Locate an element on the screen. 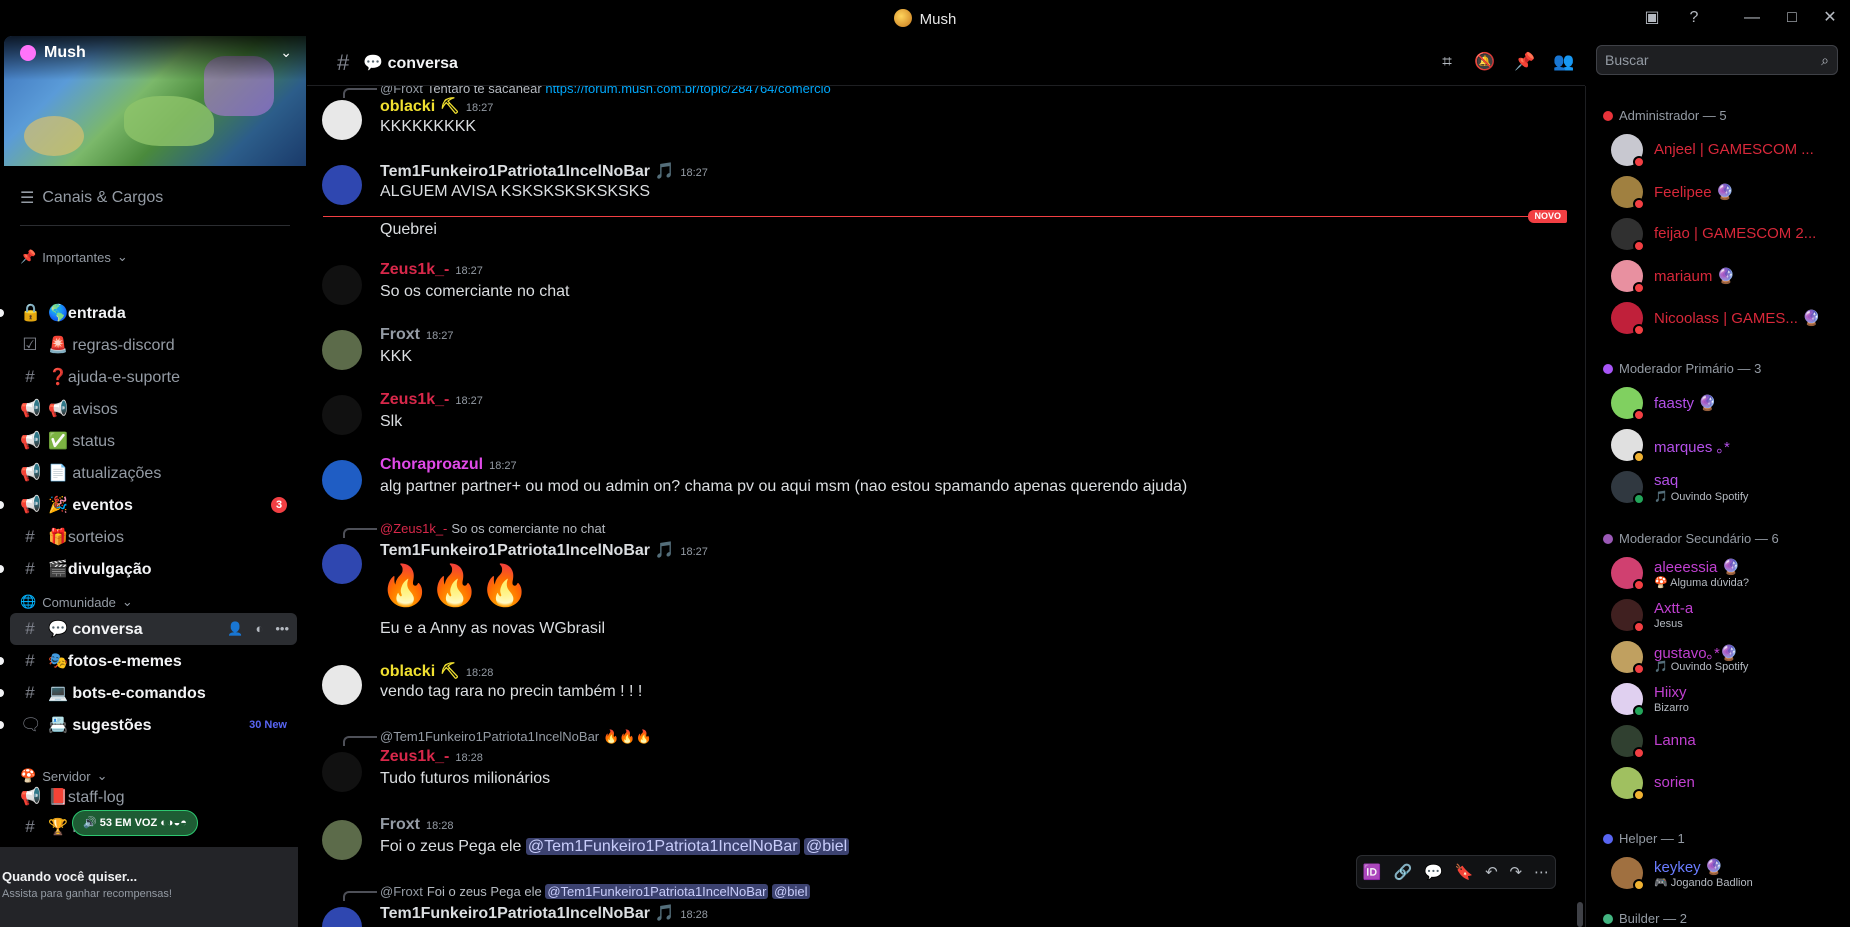 This screenshot has height=927, width=1850. username: Choraproazul 18:27 is located at coordinates (448, 465).